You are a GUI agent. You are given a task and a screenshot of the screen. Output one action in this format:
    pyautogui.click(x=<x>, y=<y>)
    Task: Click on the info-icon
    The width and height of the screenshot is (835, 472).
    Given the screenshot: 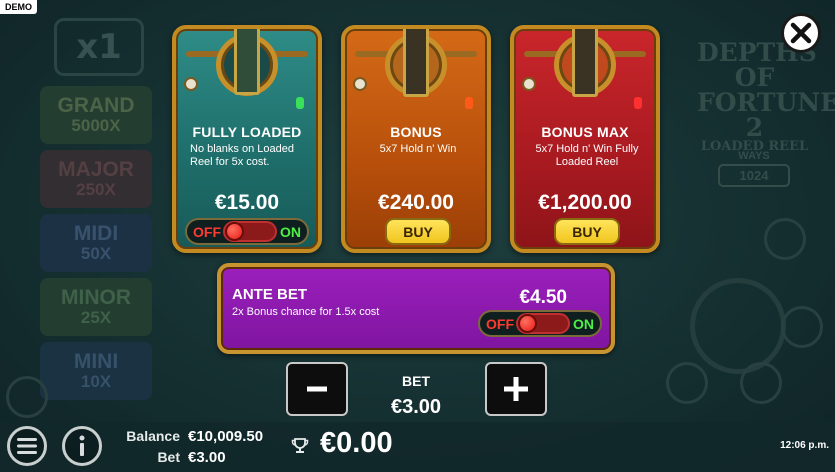 What is the action you would take?
    pyautogui.click(x=82, y=445)
    